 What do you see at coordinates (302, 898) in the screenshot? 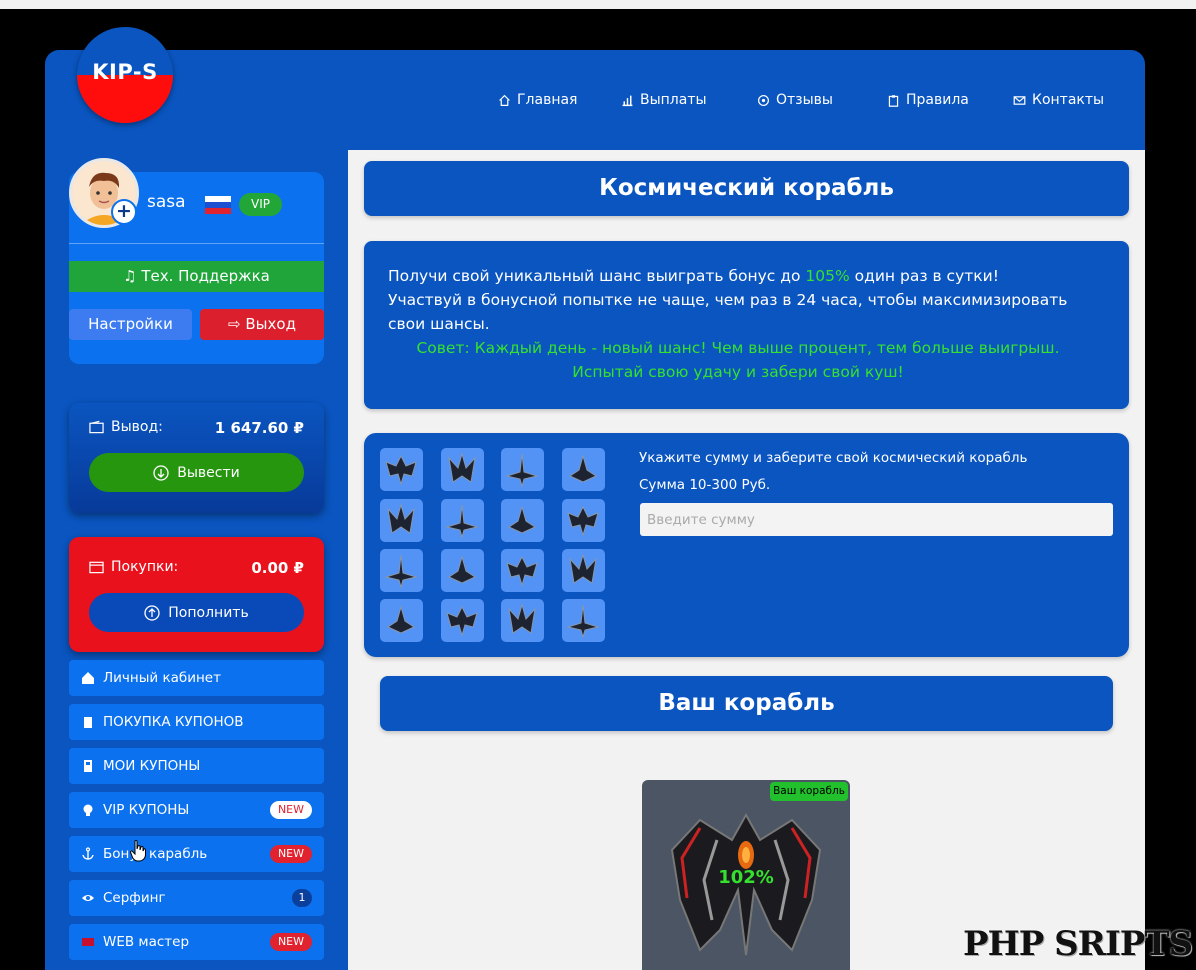
I see `count-badge: 1` at bounding box center [302, 898].